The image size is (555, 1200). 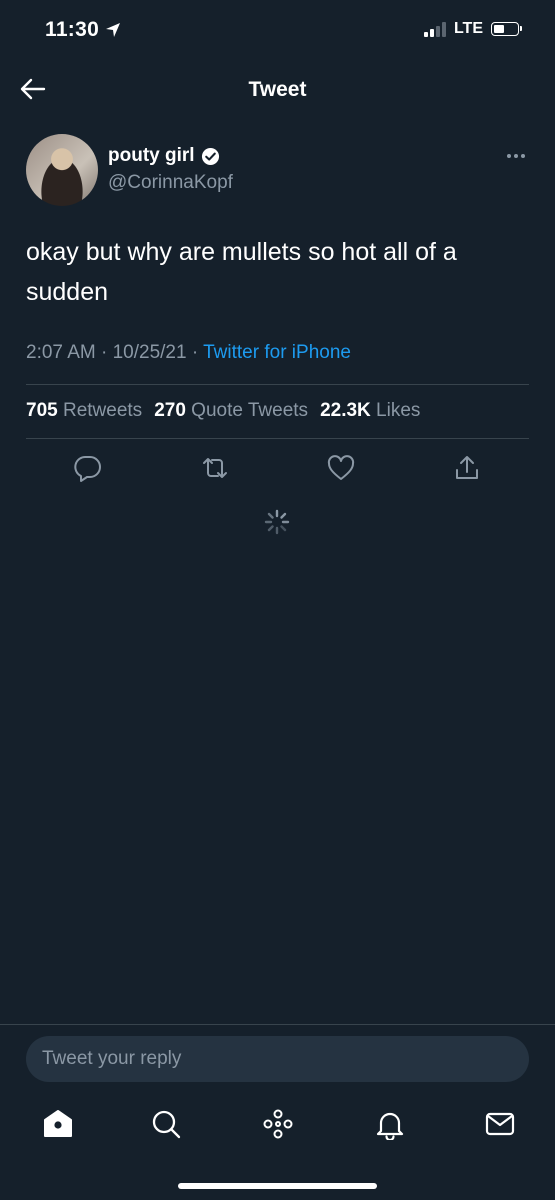 What do you see at coordinates (278, 1124) in the screenshot?
I see `spaces-icon` at bounding box center [278, 1124].